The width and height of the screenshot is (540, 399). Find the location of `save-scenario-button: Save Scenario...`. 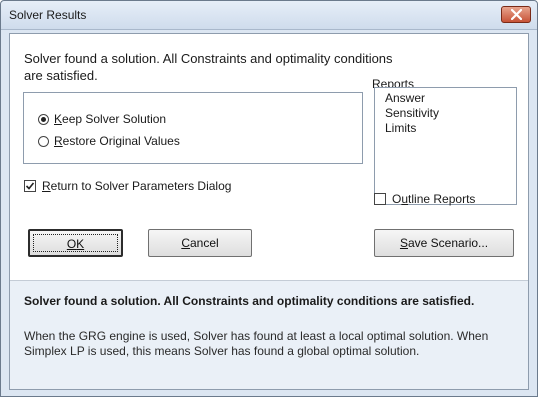

save-scenario-button: Save Scenario... is located at coordinates (444, 243).